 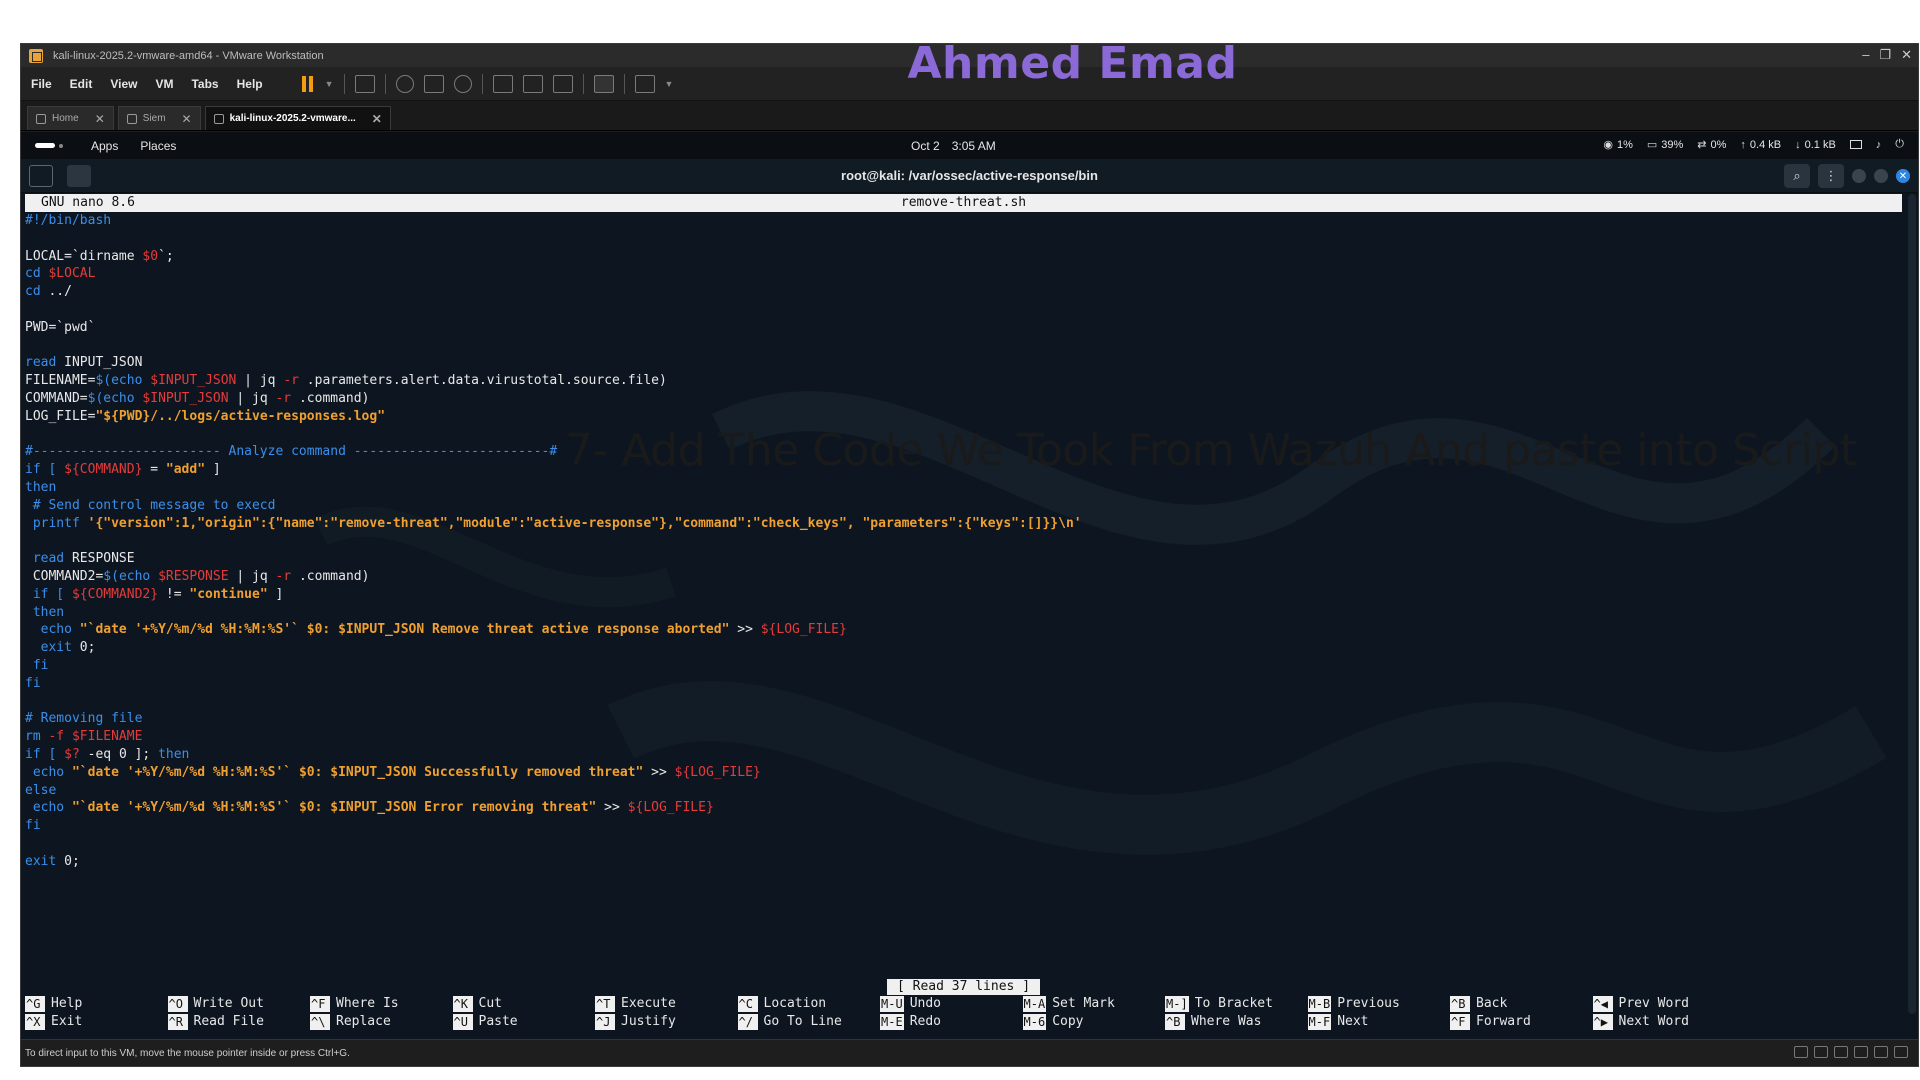 I want to click on volume-icon: ♪, so click(x=1879, y=145).